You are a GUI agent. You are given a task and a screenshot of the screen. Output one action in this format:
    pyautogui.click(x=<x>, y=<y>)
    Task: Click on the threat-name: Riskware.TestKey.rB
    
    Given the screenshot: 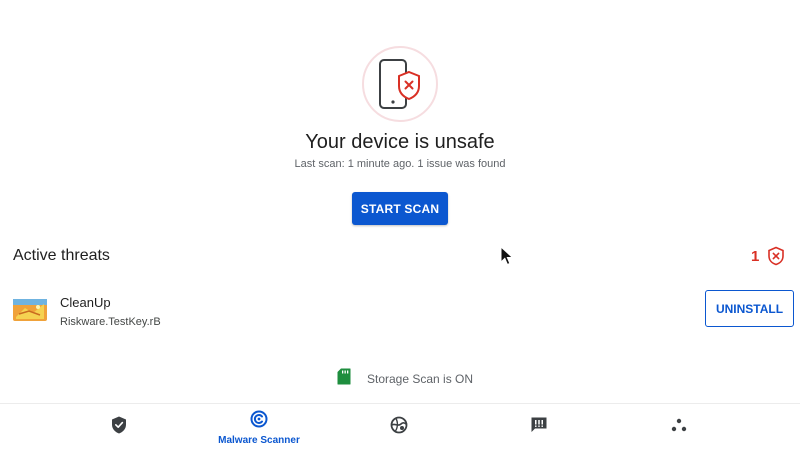 What is the action you would take?
    pyautogui.click(x=110, y=322)
    